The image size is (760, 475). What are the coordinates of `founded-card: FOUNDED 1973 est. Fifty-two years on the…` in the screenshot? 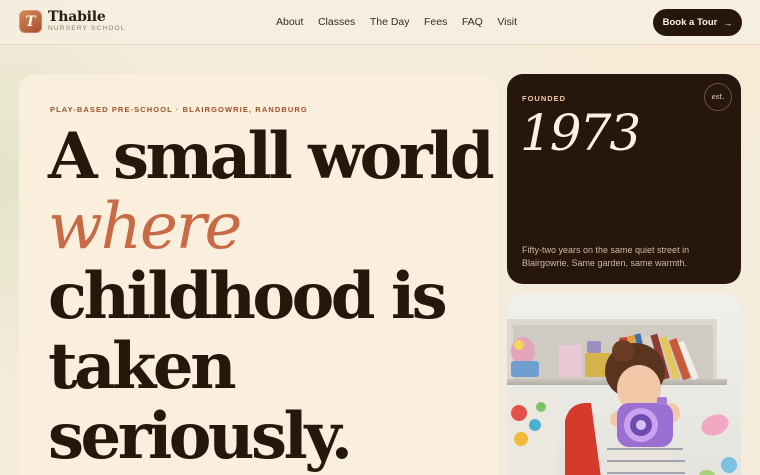 It's located at (624, 179).